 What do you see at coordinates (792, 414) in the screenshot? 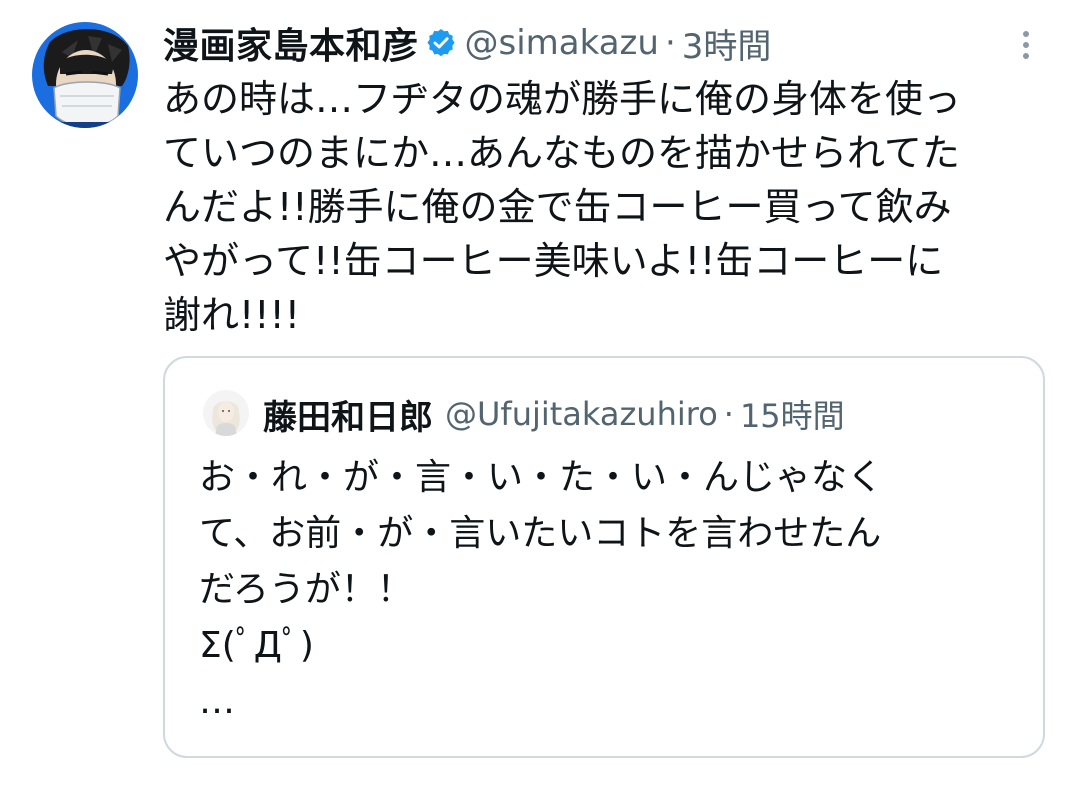
I see `quoted-tweet-timestamp: 15時間` at bounding box center [792, 414].